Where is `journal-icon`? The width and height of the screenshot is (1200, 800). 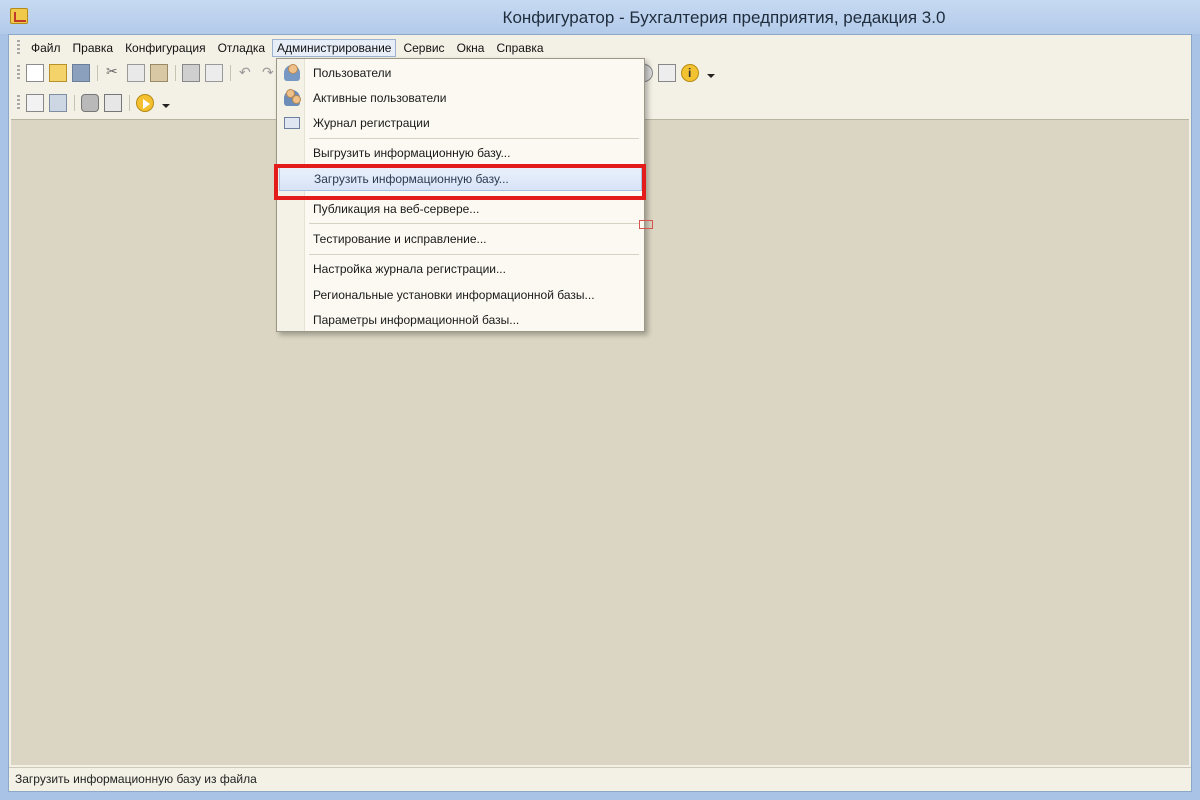 journal-icon is located at coordinates (292, 123).